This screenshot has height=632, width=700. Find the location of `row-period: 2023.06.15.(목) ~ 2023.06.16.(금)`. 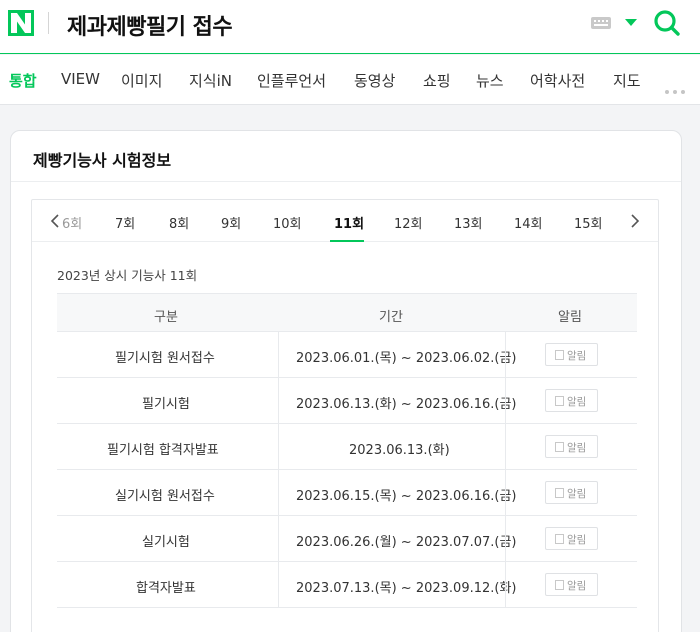

row-period: 2023.06.15.(목) ~ 2023.06.16.(금) is located at coordinates (406, 496).